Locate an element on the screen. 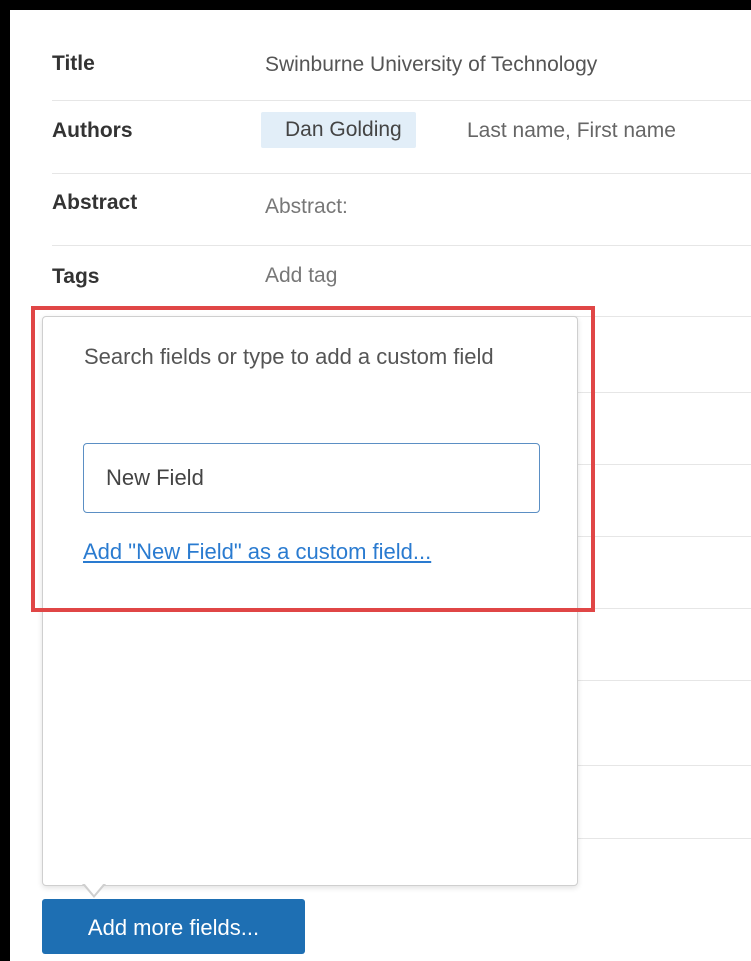 This screenshot has height=961, width=751. popover-arrow-fill is located at coordinates (94, 889).